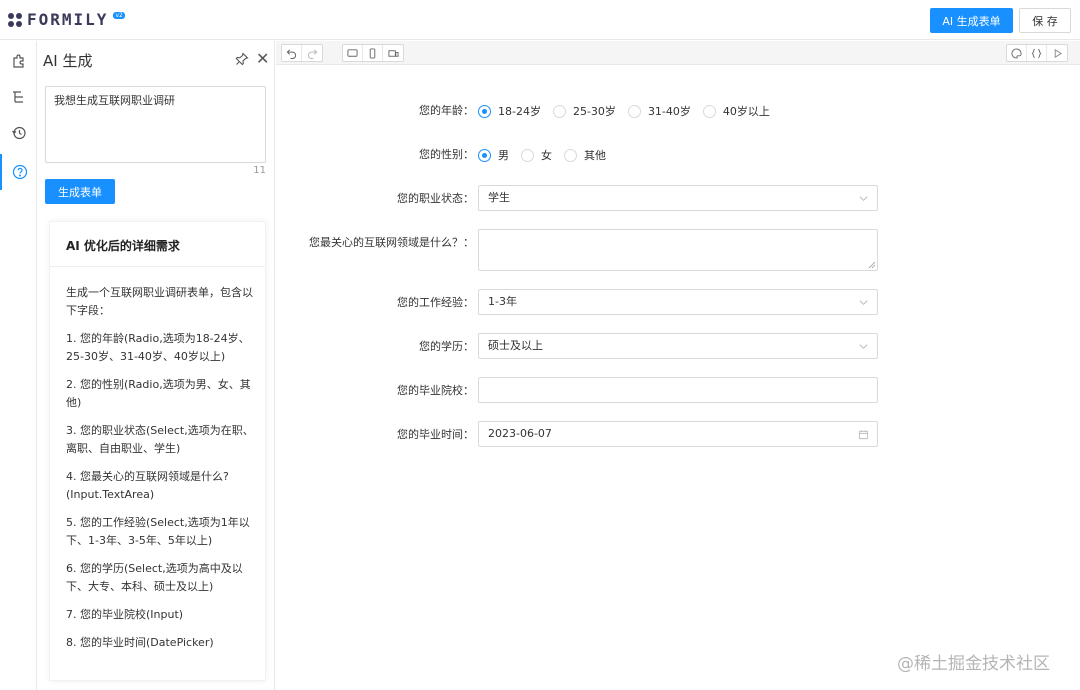 Image resolution: width=1080 pixels, height=690 pixels. I want to click on field-label: 您的工作经验：, so click(435, 302).